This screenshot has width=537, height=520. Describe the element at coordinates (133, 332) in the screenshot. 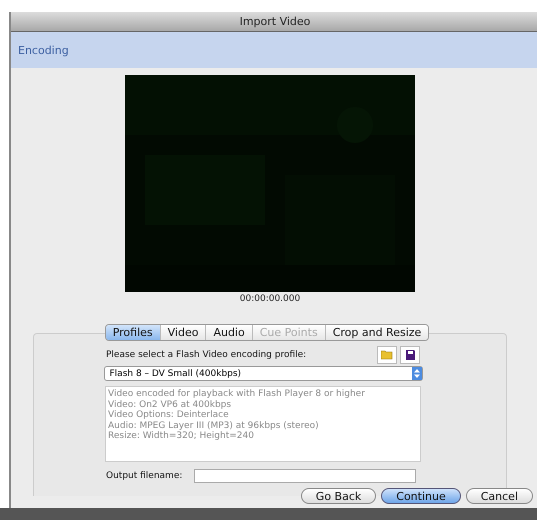

I see `tab: Profiles` at that location.